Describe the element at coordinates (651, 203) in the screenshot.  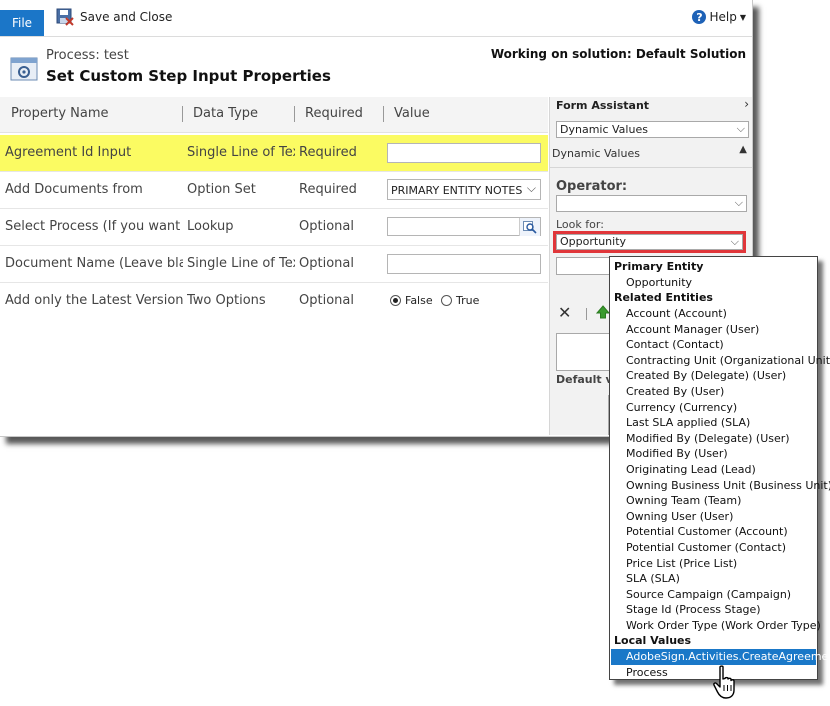
I see `operator-select: ⌵` at that location.